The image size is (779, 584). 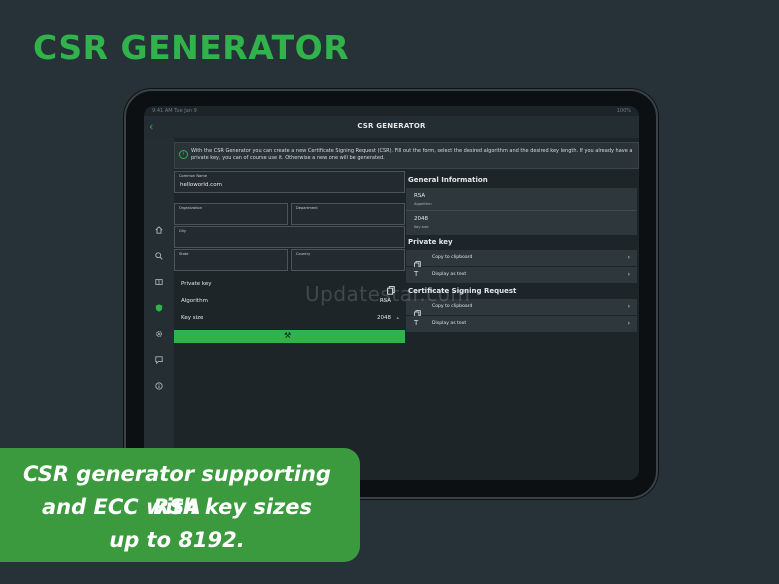 What do you see at coordinates (449, 274) in the screenshot?
I see `pk-display-label: Display as text` at bounding box center [449, 274].